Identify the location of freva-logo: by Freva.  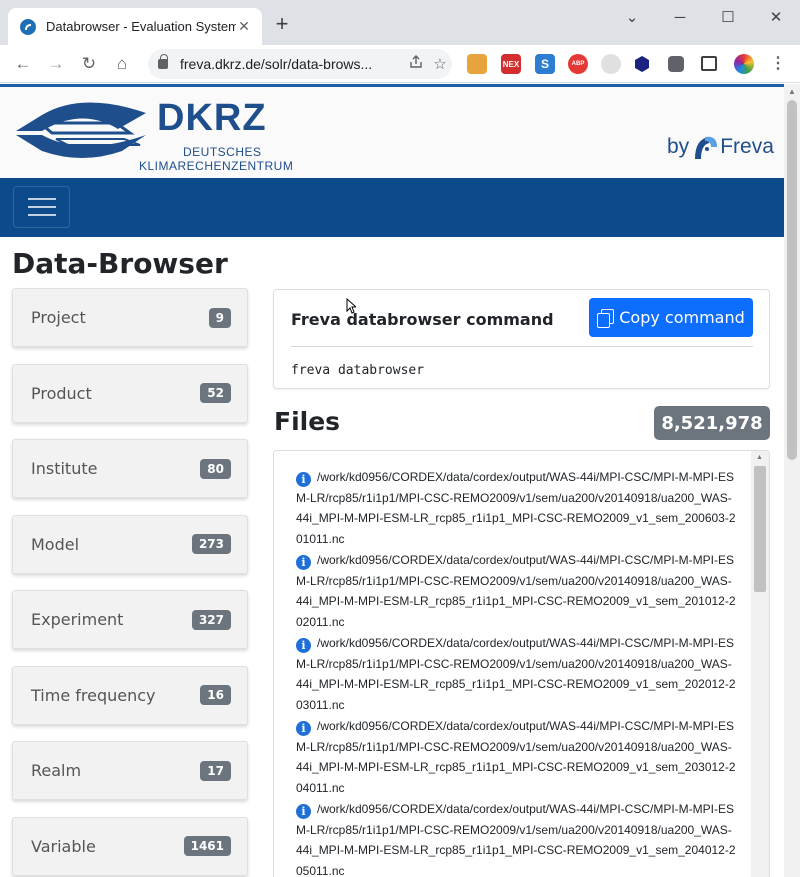
(720, 147).